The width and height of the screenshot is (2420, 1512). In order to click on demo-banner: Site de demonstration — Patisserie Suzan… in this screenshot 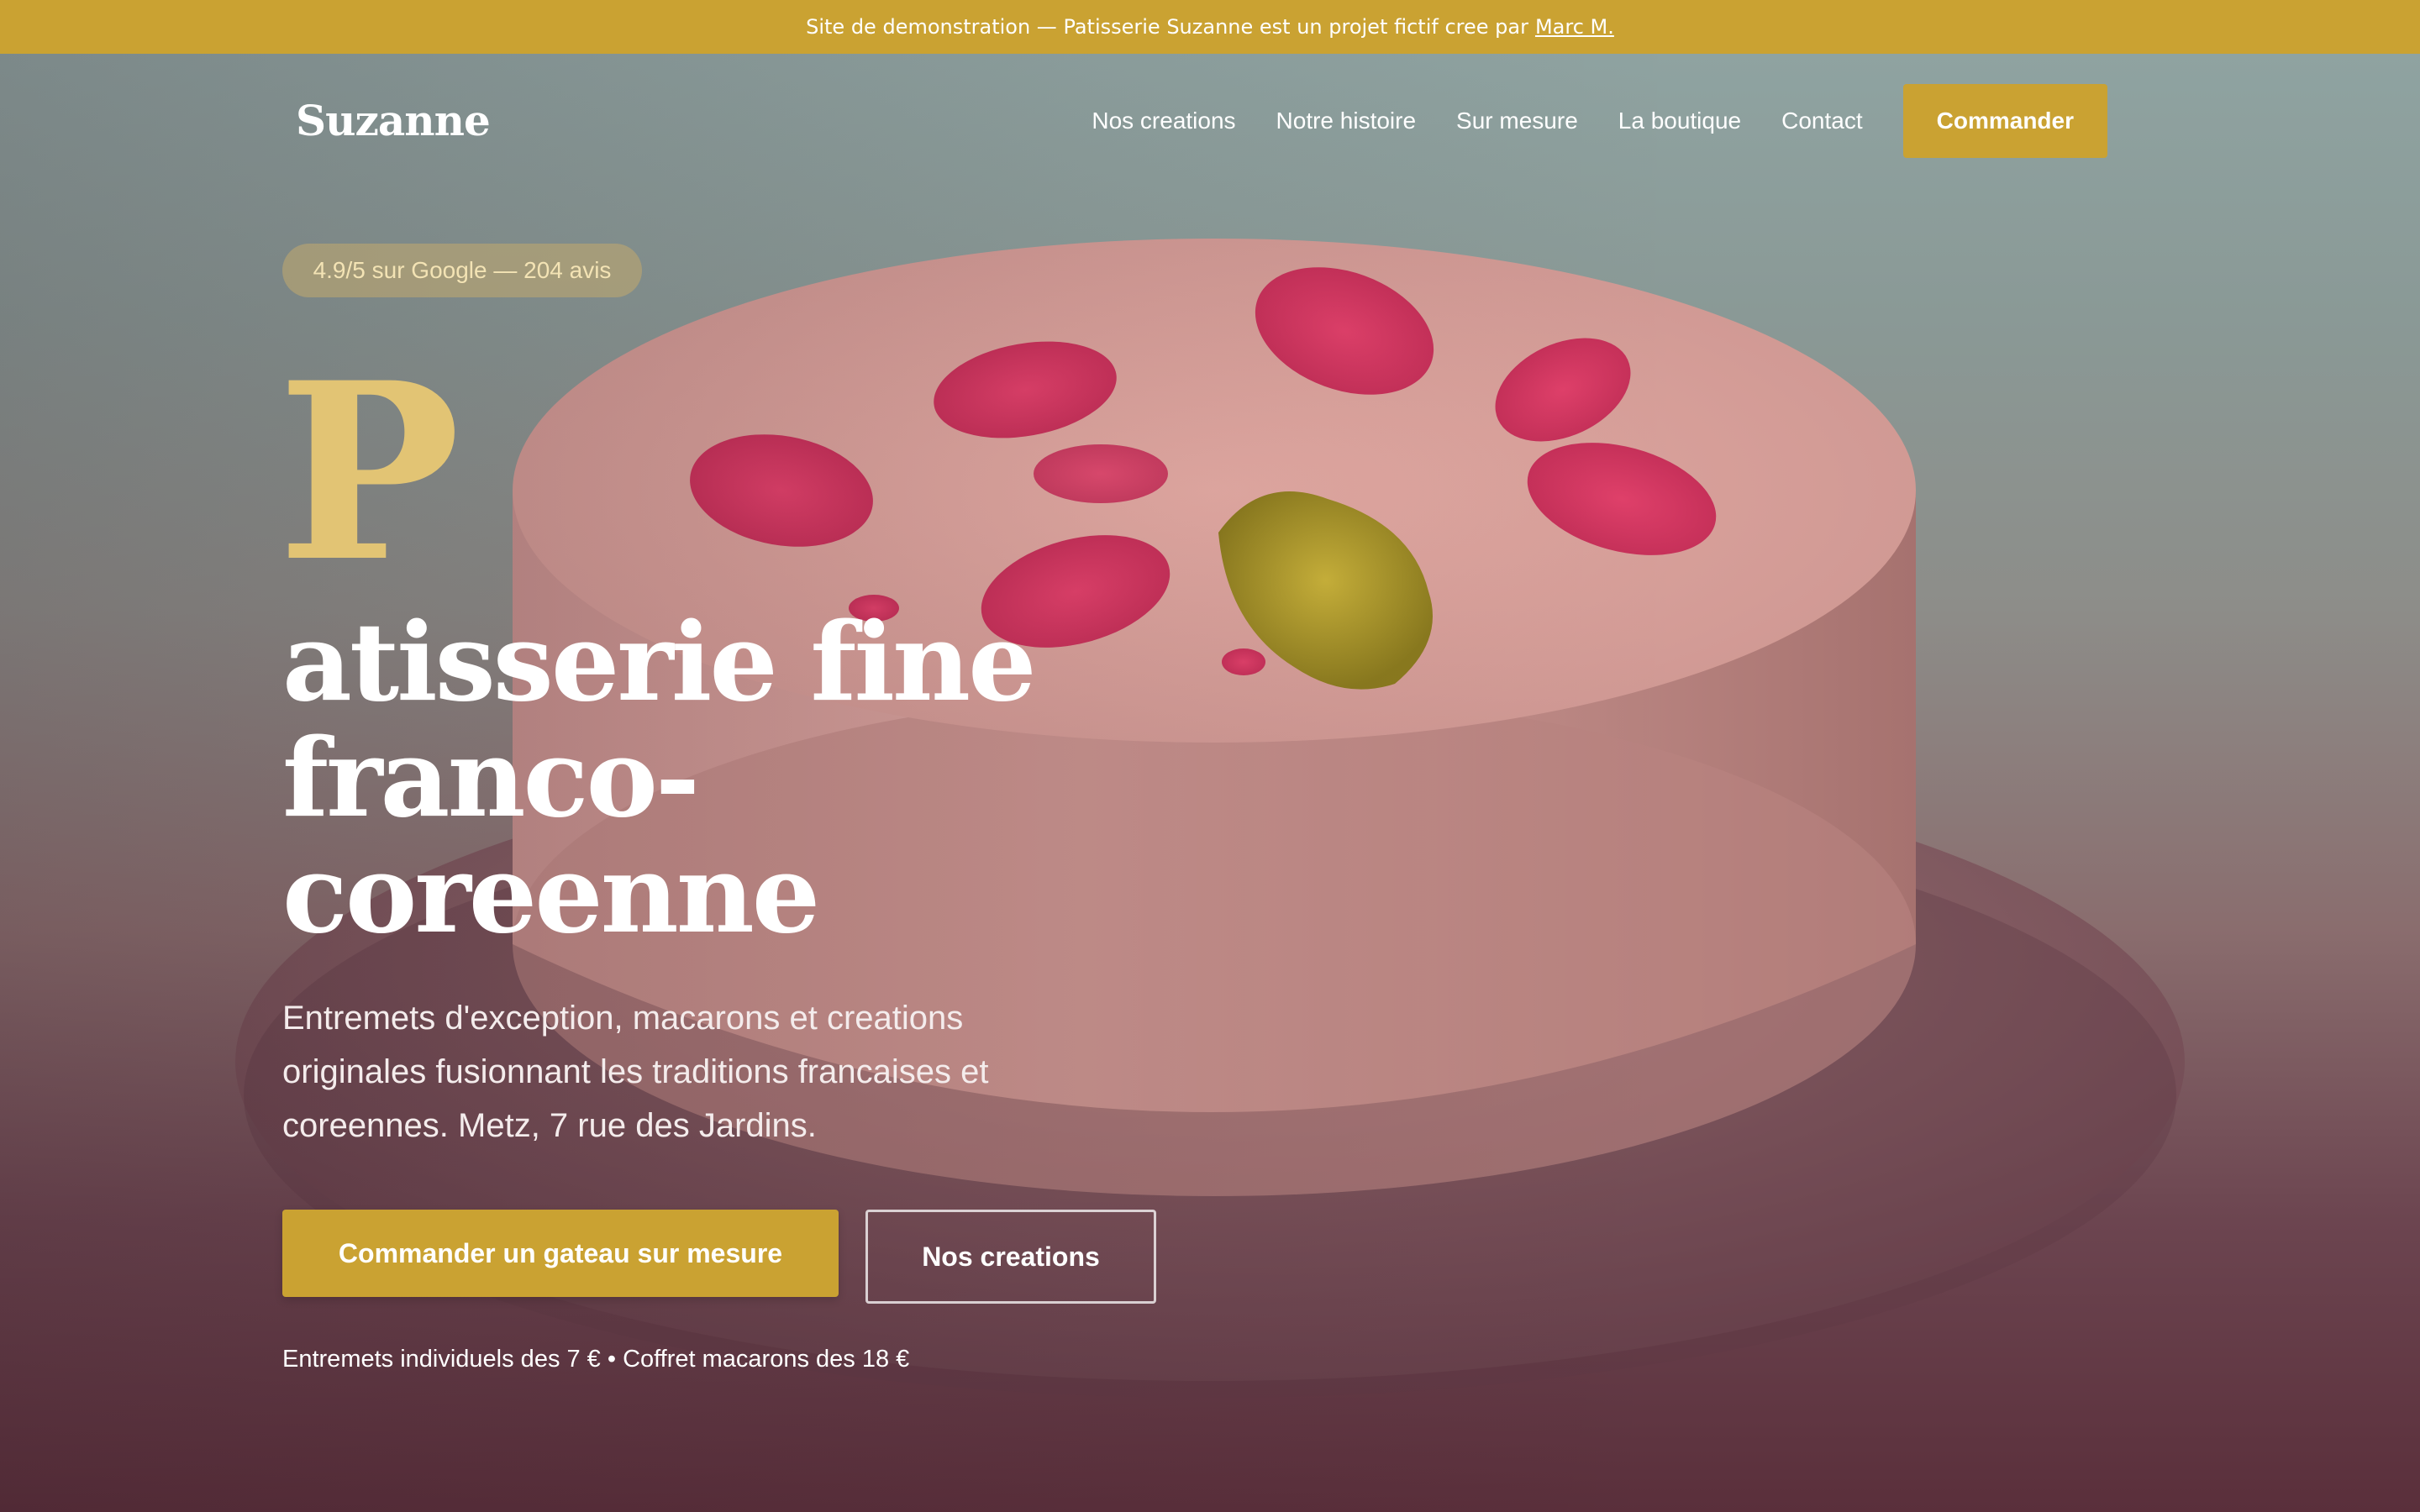, I will do `click(1210, 27)`.